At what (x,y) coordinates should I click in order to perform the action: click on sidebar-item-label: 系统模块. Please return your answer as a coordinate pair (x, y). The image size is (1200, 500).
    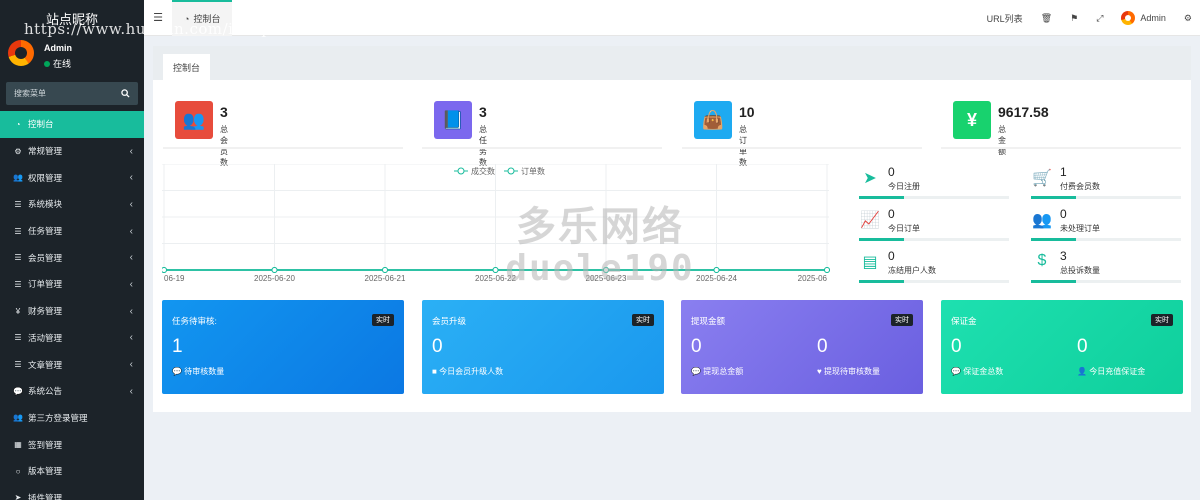
    Looking at the image, I should click on (45, 204).